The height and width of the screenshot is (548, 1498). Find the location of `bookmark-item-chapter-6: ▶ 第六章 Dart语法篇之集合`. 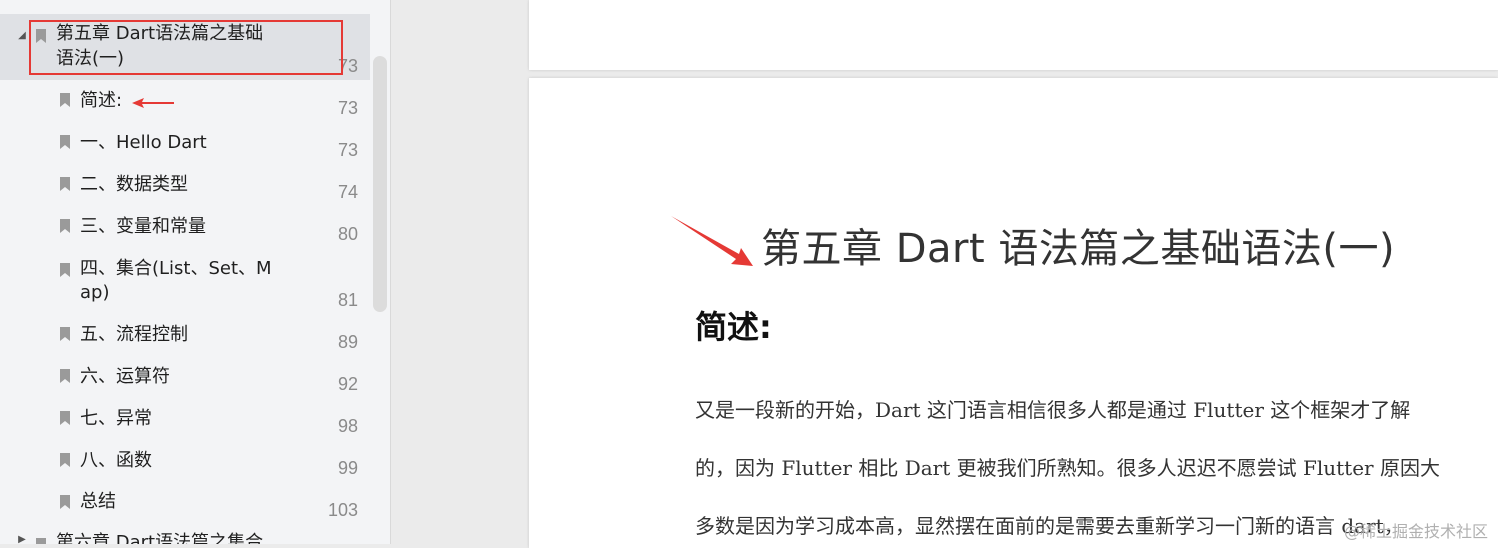

bookmark-item-chapter-6: ▶ 第六章 Dart语法篇之集合 is located at coordinates (185, 538).